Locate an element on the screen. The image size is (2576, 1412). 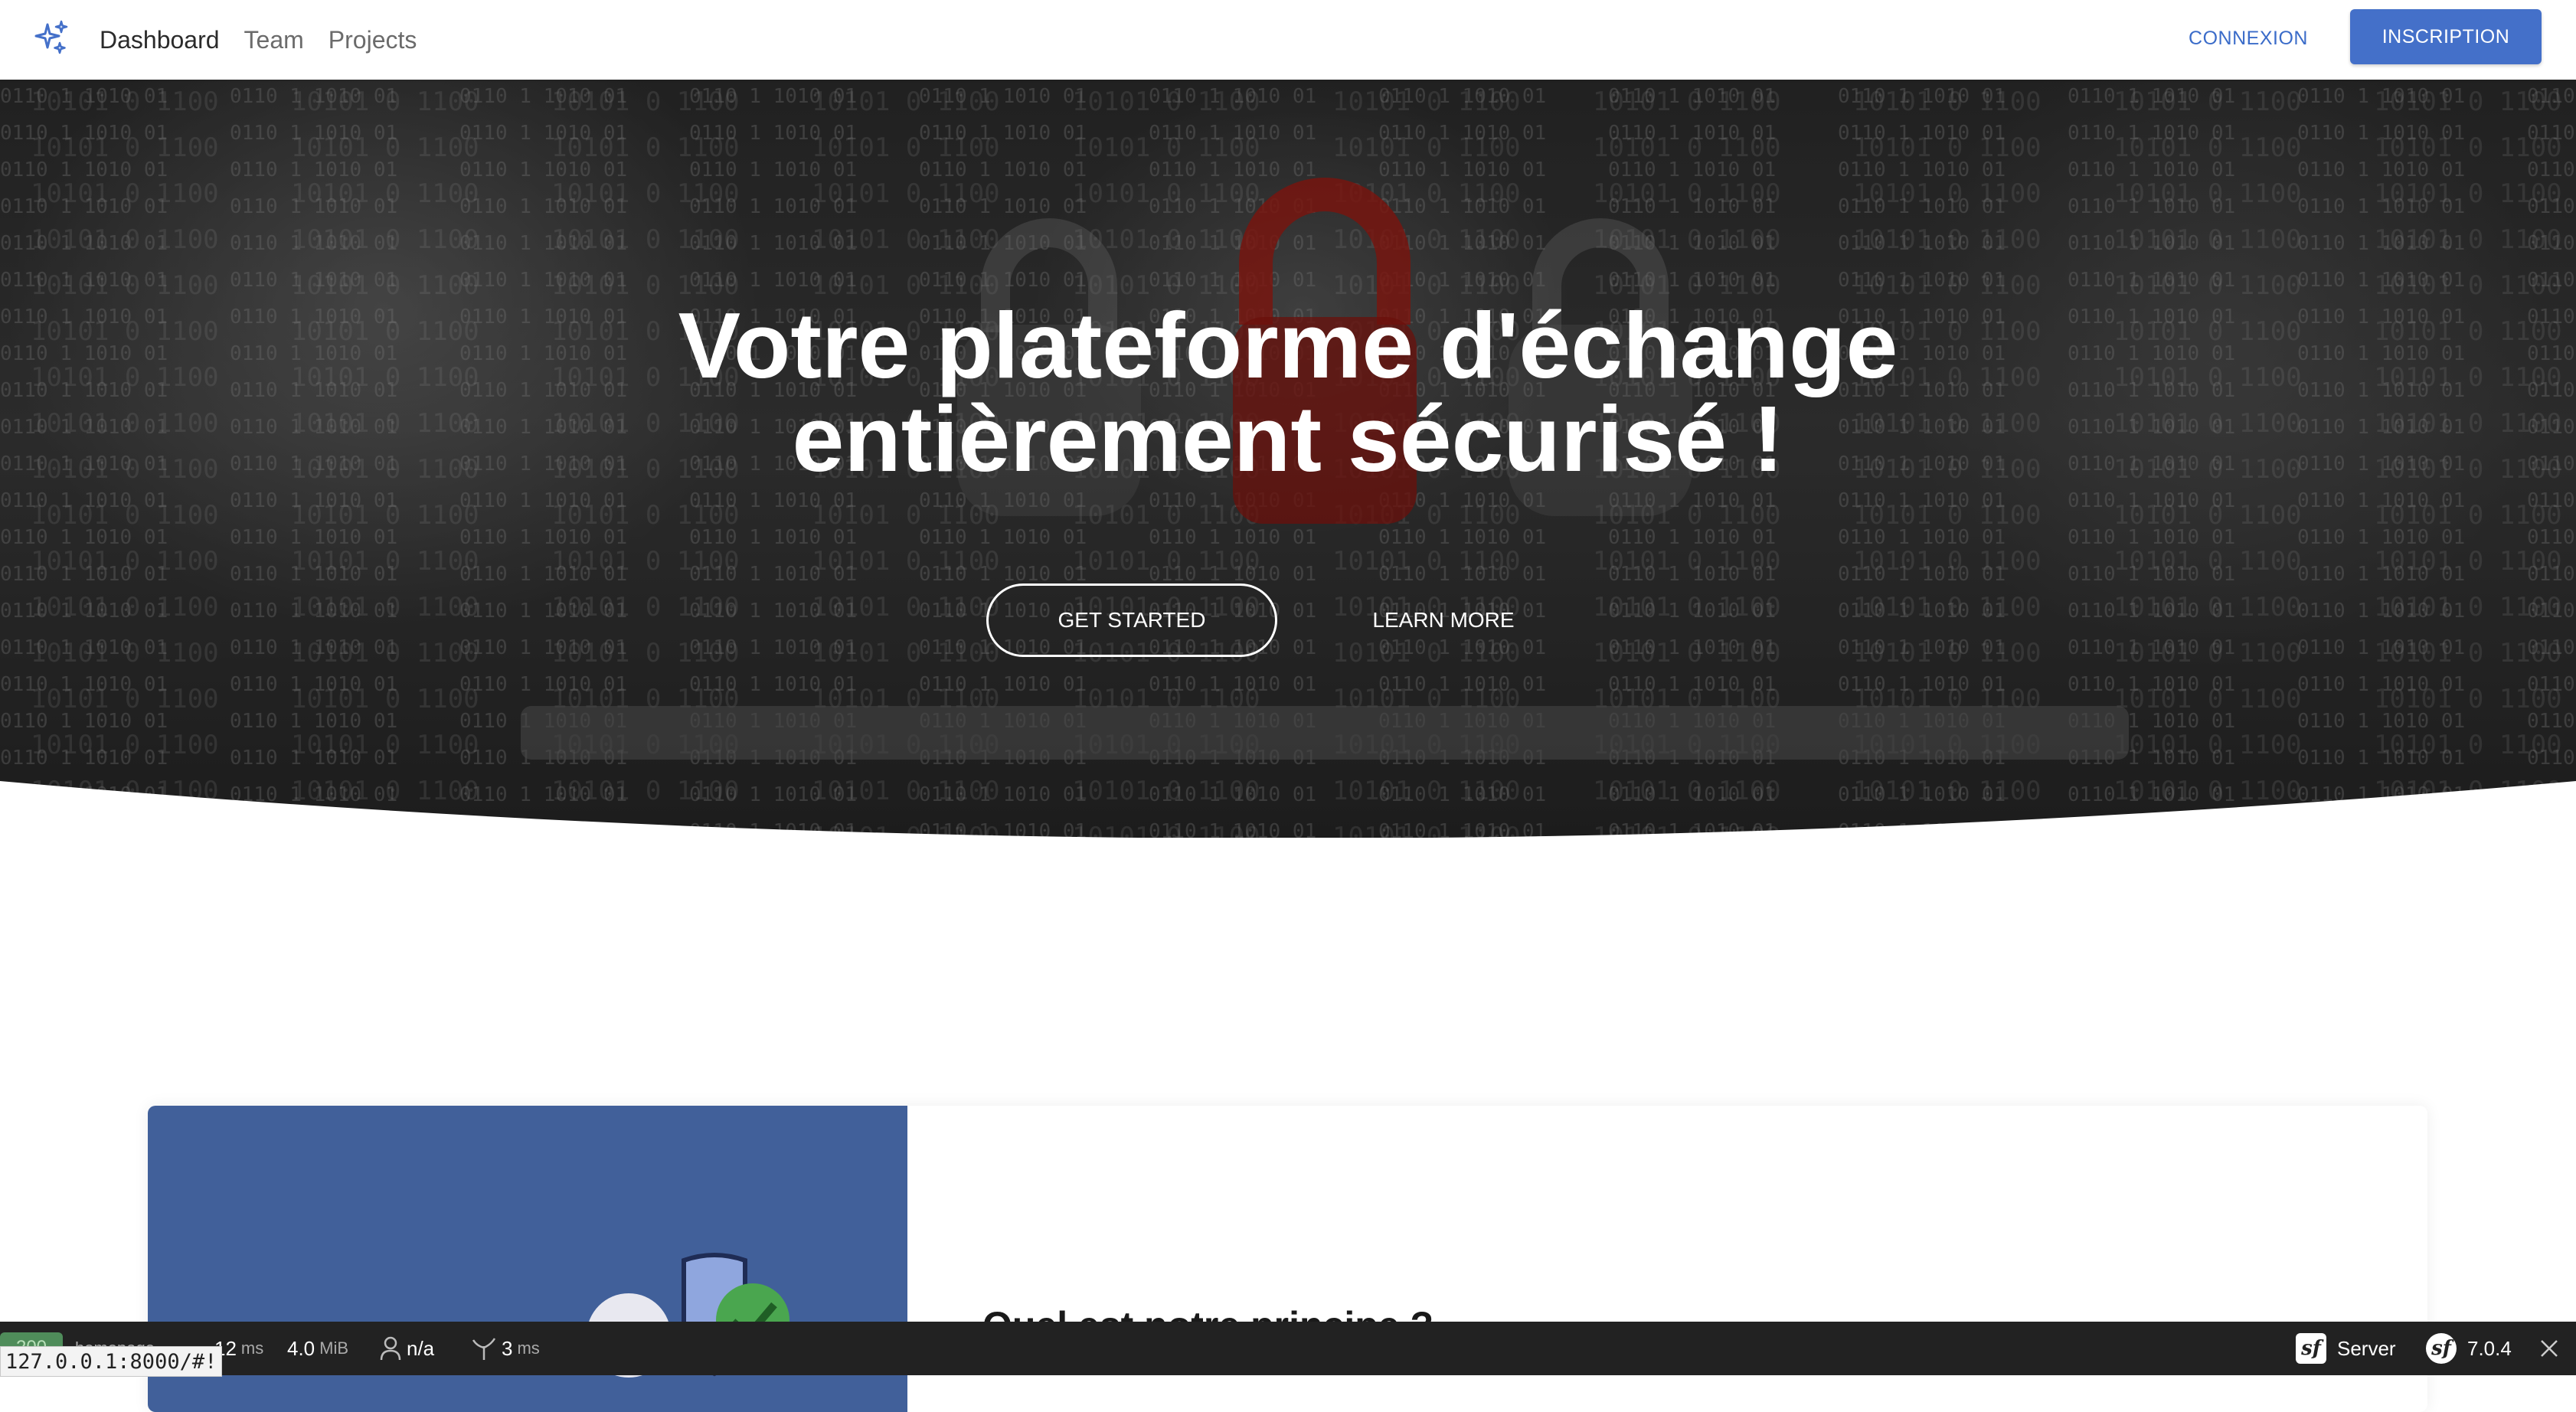
twig-unit: ms is located at coordinates (528, 1348).